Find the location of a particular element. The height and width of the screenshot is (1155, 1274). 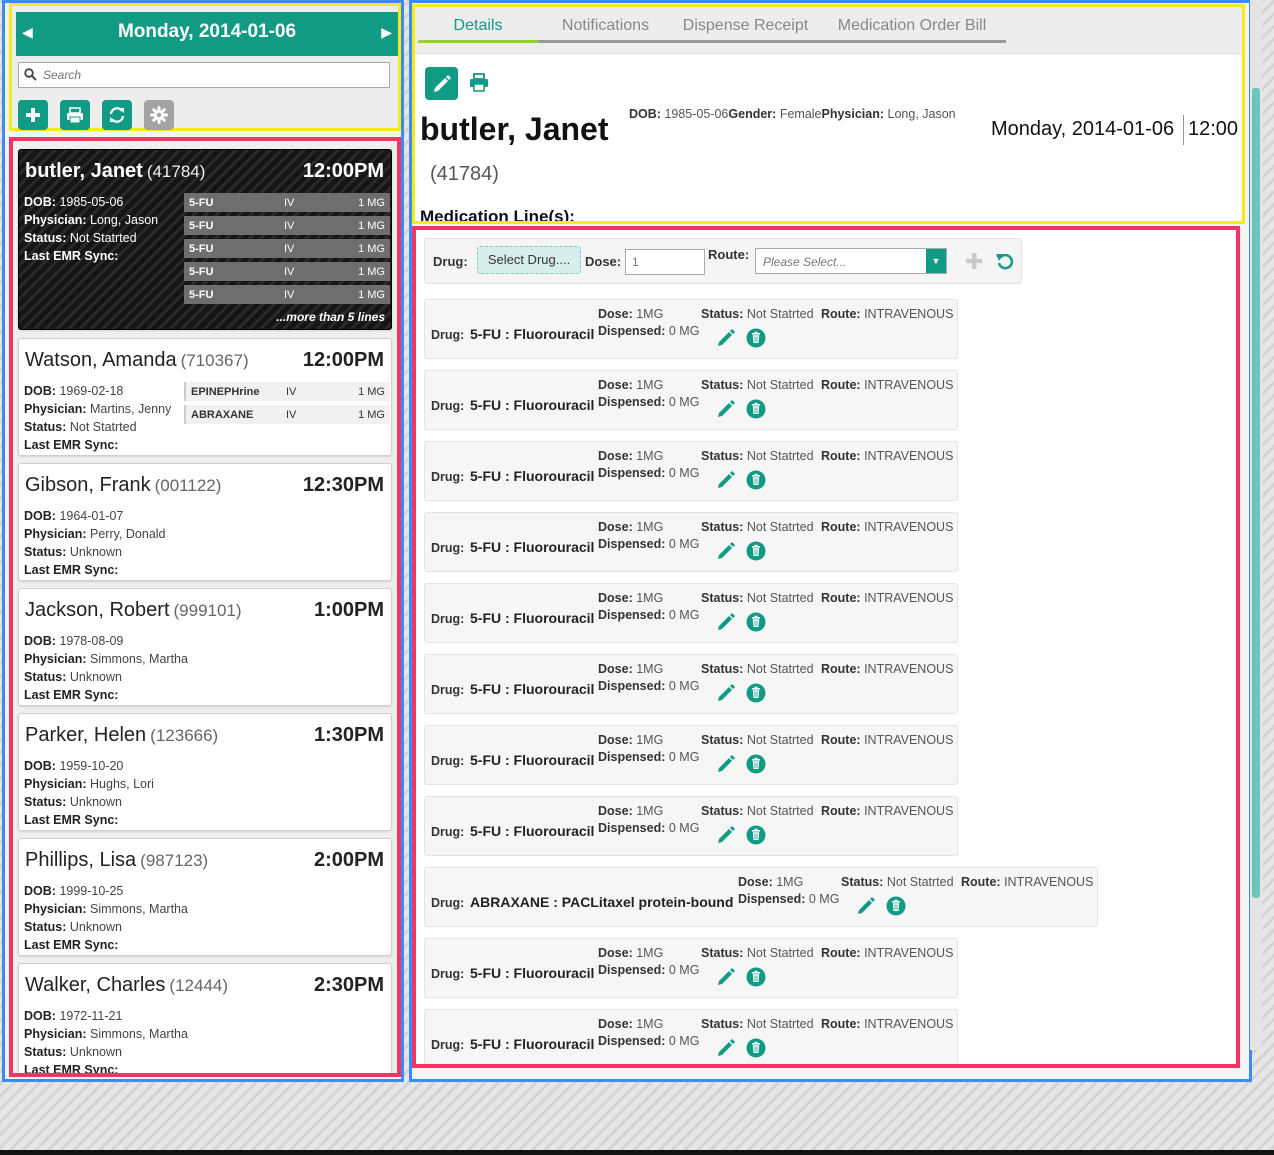

tab-dispense-receipt: Dispense Receipt is located at coordinates (745, 29).